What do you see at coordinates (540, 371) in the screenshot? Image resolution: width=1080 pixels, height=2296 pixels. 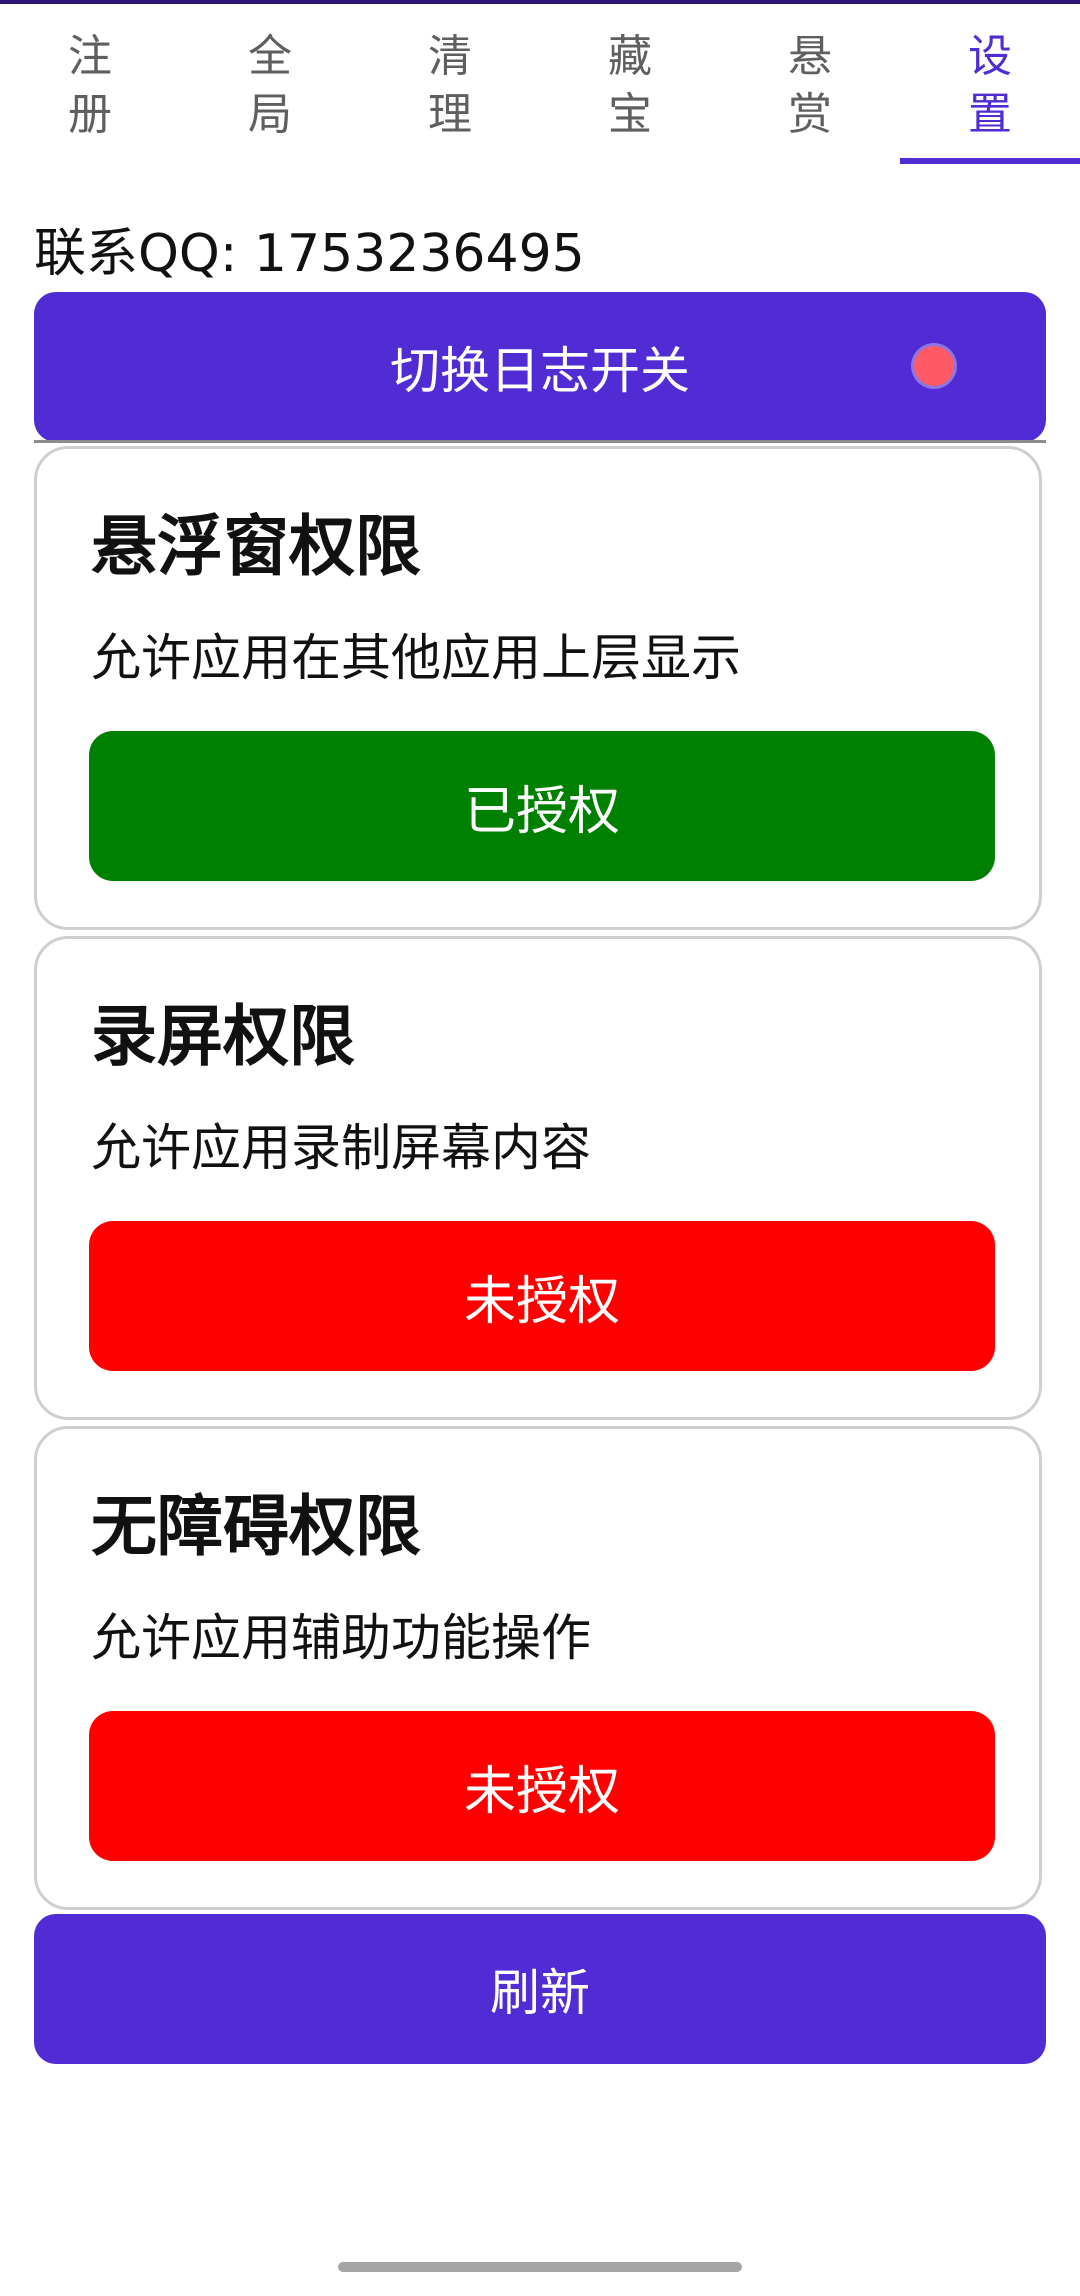 I see `toggle-log-label: 切换日志开关` at bounding box center [540, 371].